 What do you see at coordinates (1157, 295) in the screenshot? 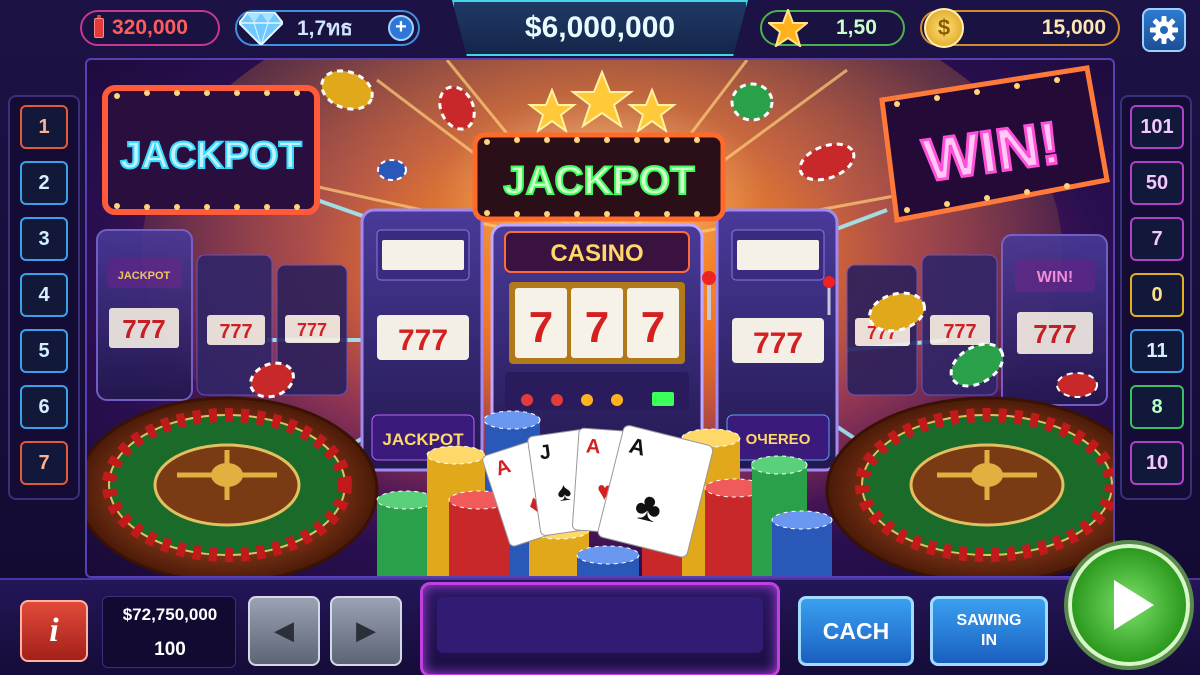
I see `right-number-button-4: 0` at bounding box center [1157, 295].